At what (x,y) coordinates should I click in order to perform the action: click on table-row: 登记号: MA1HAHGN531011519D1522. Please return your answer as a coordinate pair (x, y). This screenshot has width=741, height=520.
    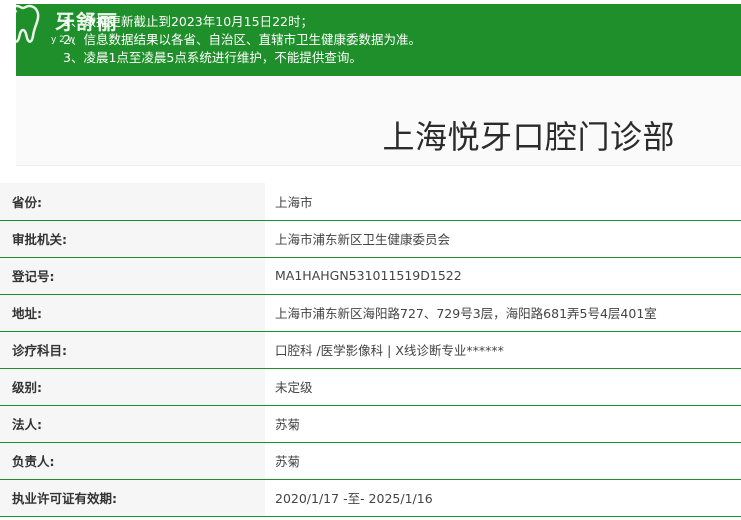
    Looking at the image, I should click on (370, 275).